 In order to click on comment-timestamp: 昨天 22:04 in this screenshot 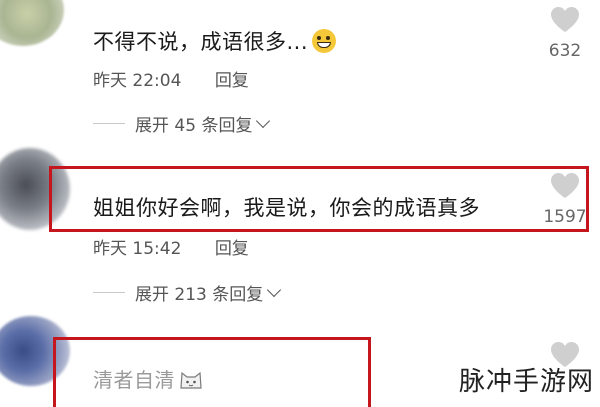, I will do `click(137, 81)`.